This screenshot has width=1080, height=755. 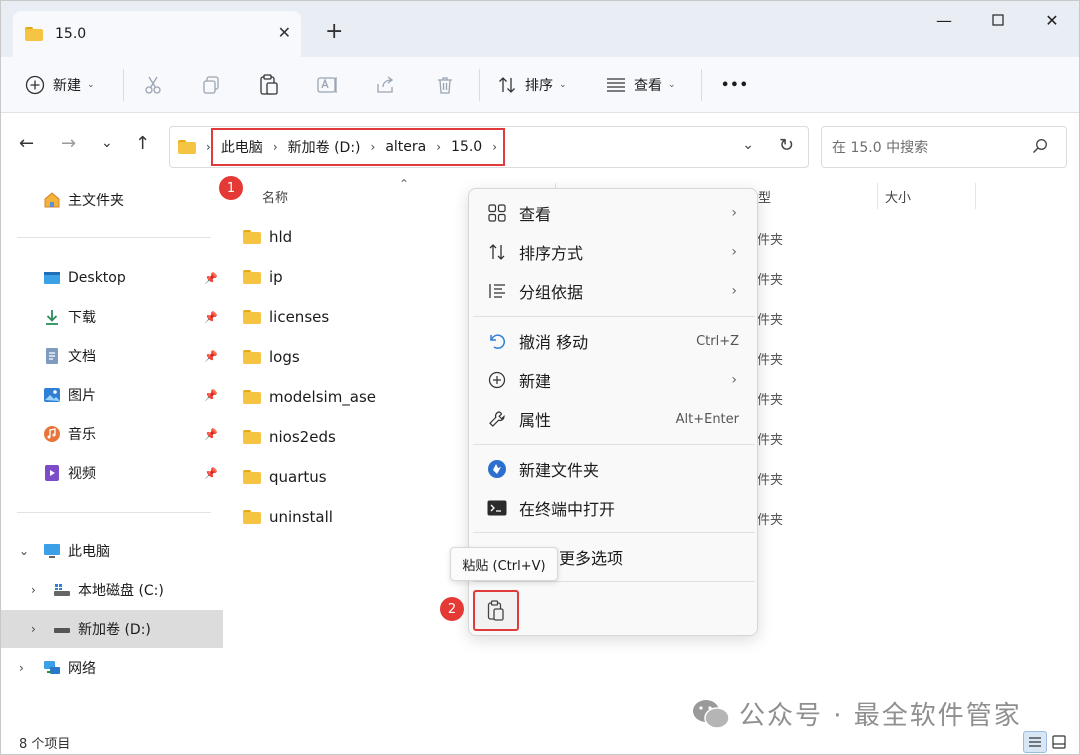 What do you see at coordinates (551, 253) in the screenshot?
I see `menu-item-label: 排序方式` at bounding box center [551, 253].